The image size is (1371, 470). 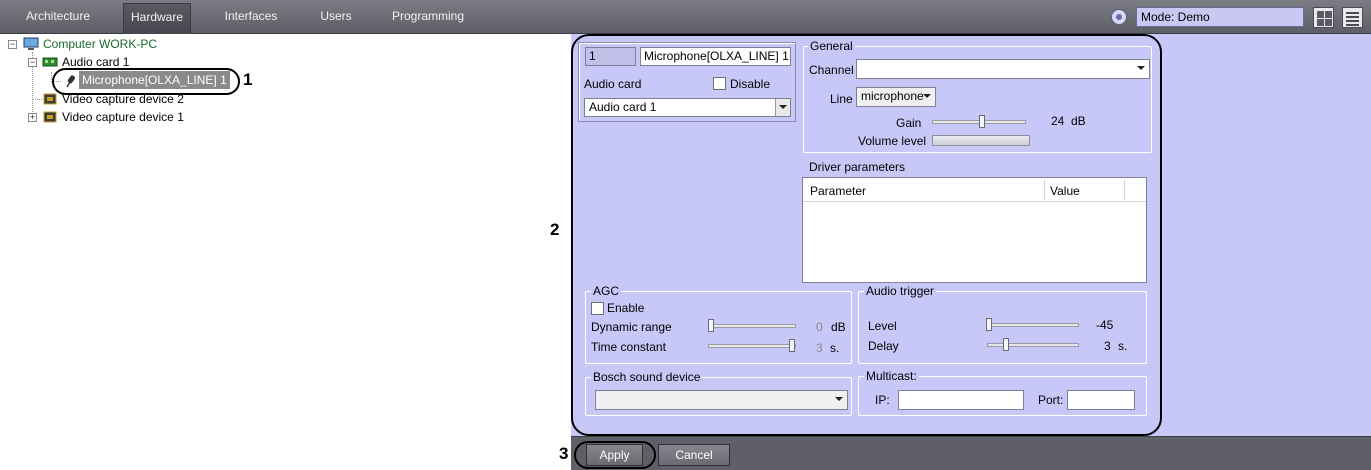 I want to click on tree-item-computer: Computer WORK-PC, so click(x=100, y=44).